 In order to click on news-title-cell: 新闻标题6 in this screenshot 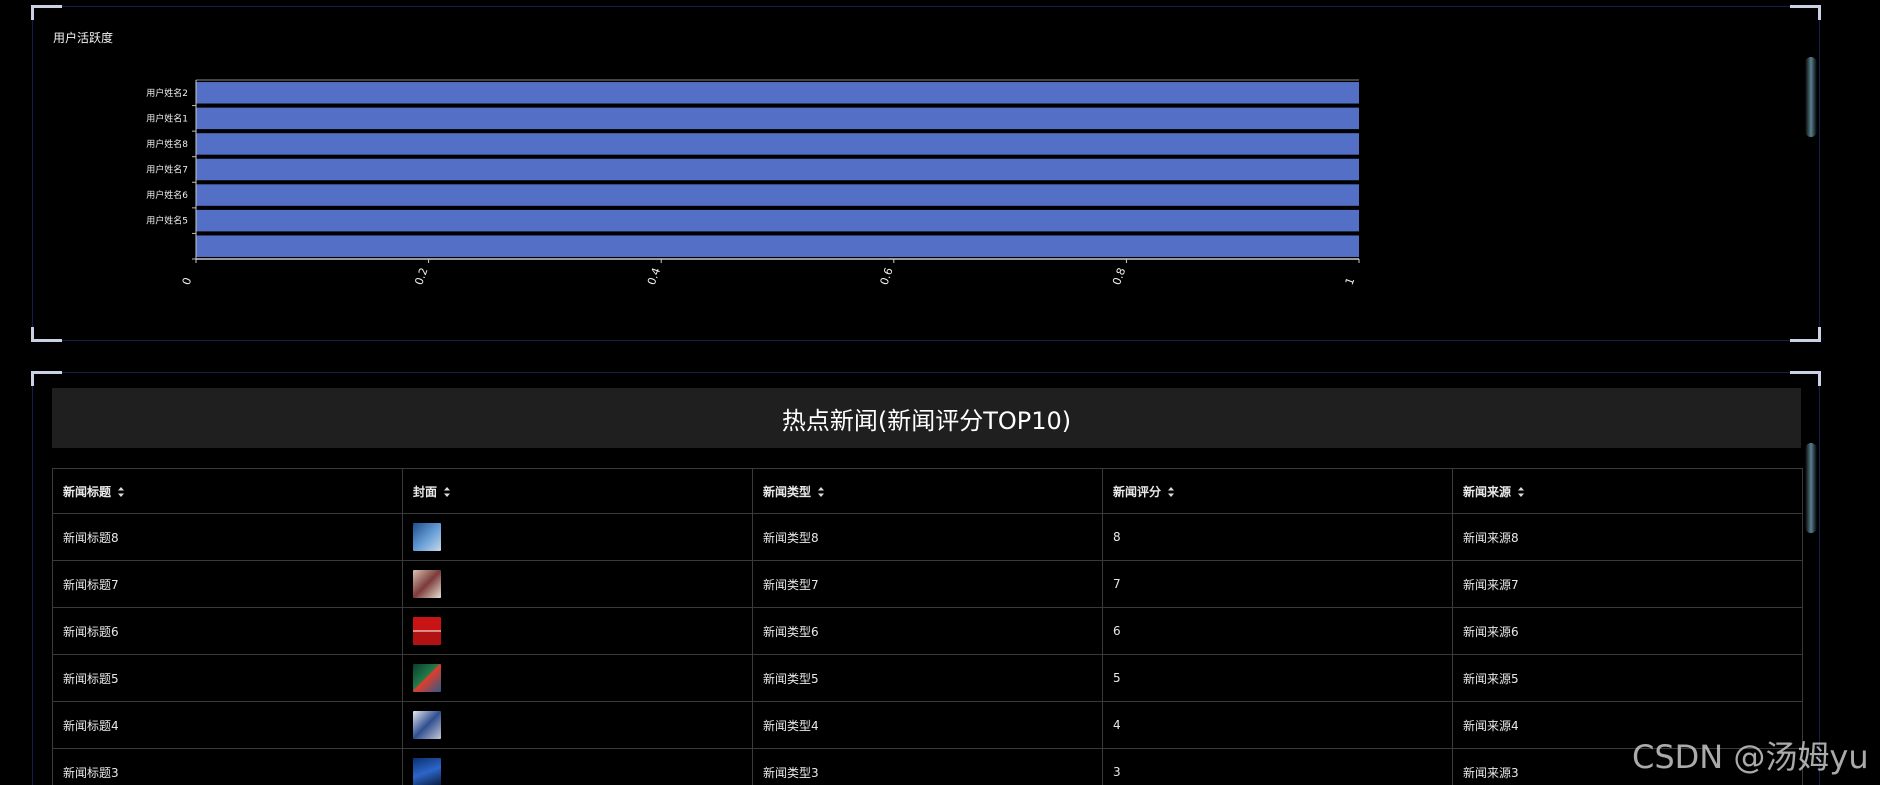, I will do `click(227, 631)`.